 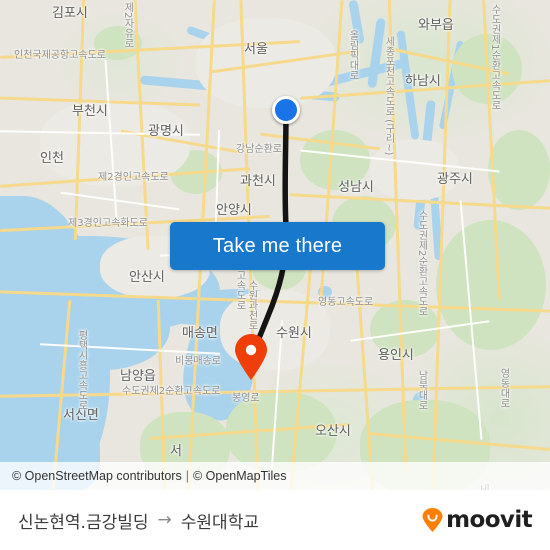 I want to click on moovit-logo: moovit, so click(x=477, y=520).